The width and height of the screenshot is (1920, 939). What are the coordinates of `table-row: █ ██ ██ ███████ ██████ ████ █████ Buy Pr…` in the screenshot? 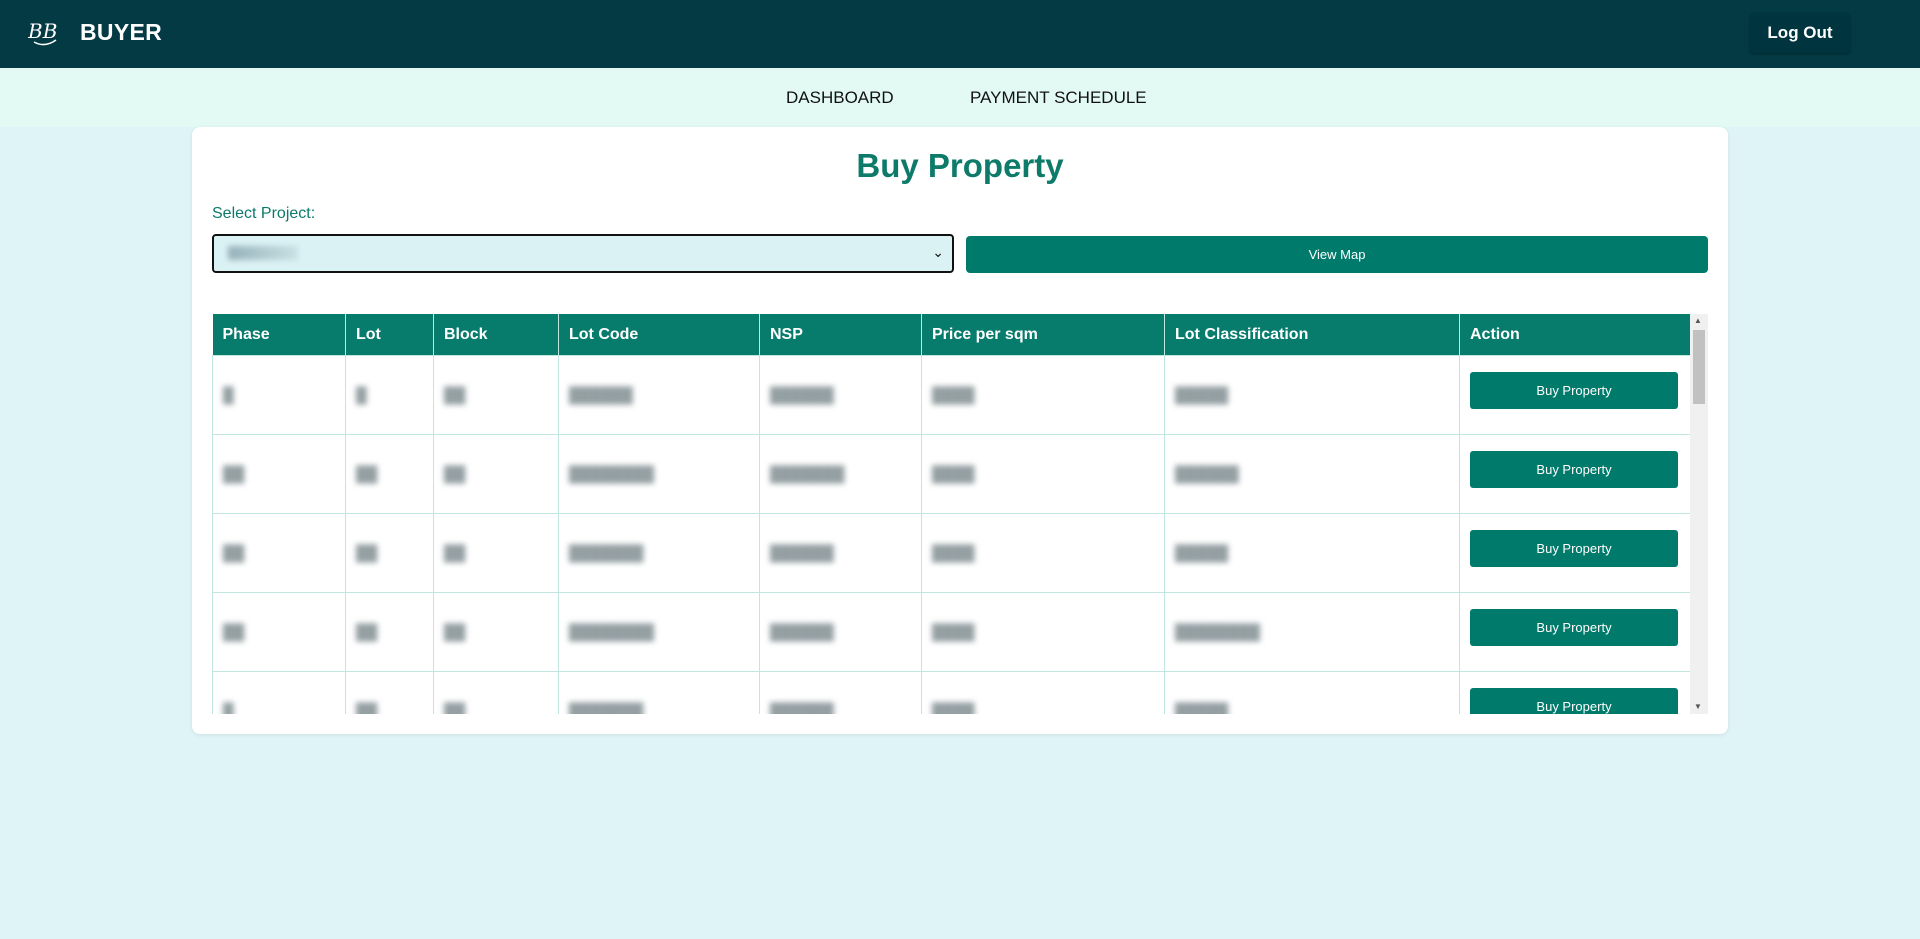 It's located at (951, 693).